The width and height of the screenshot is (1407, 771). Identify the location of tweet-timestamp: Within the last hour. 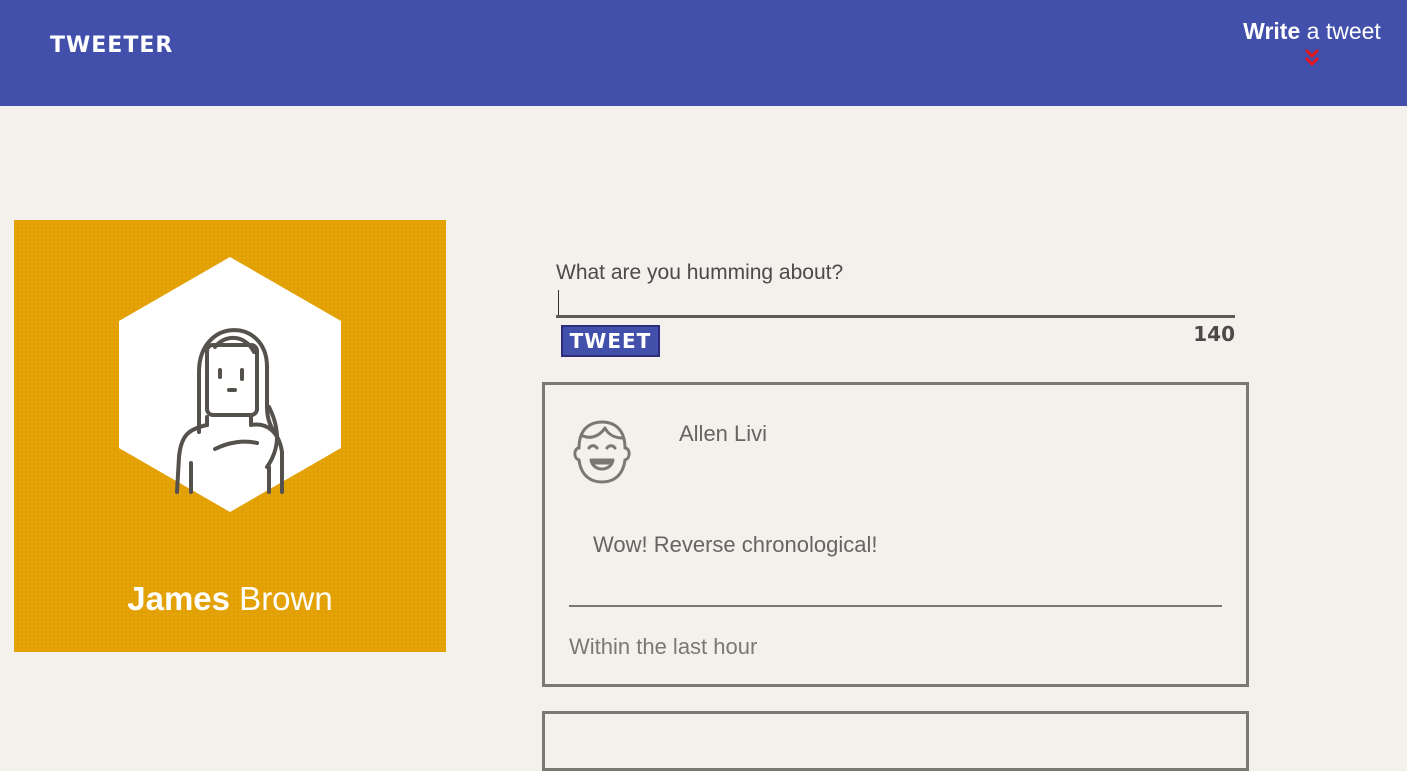
(663, 646).